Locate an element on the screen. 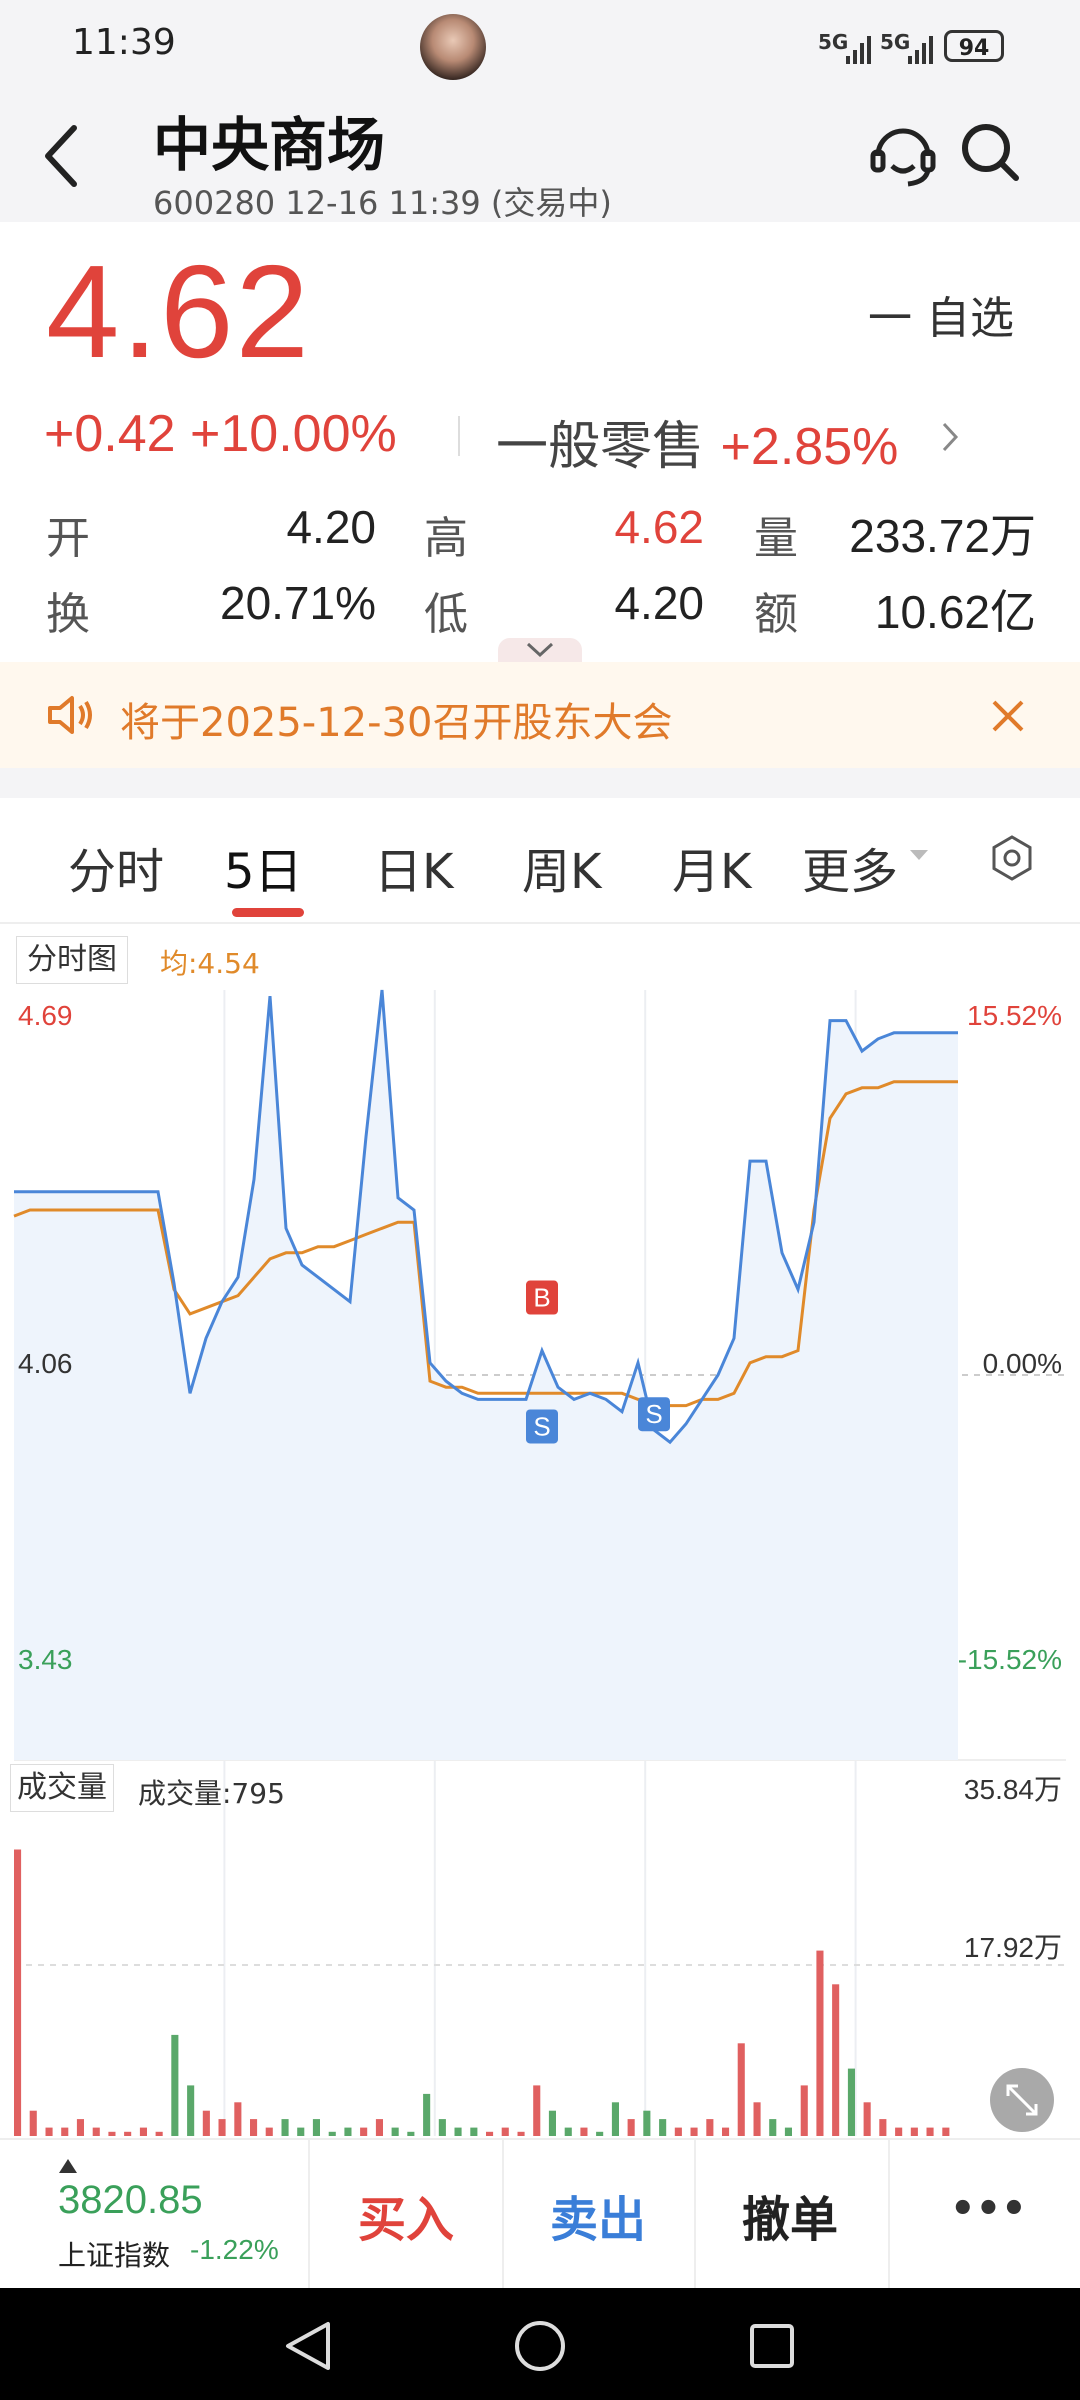  tab-5day: 5日 is located at coordinates (263, 867).